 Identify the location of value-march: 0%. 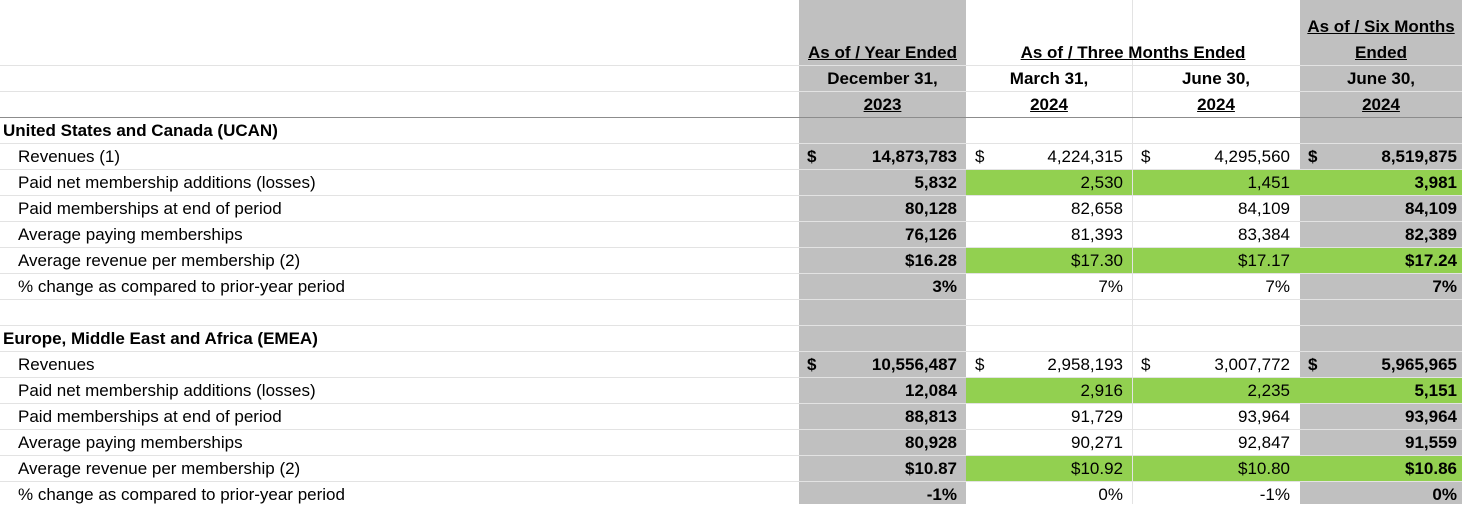
(1110, 494).